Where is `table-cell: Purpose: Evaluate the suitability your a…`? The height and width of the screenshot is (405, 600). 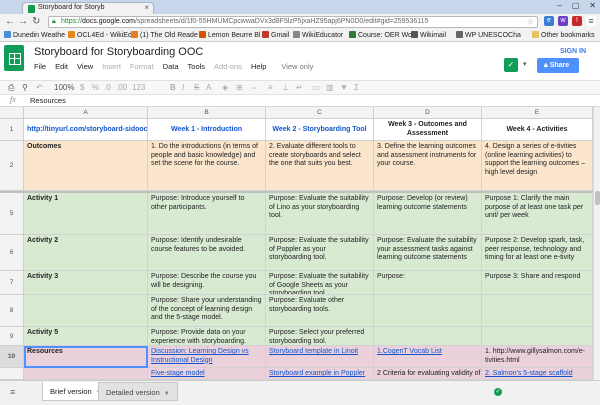 table-cell: Purpose: Evaluate the suitability your a… is located at coordinates (428, 253).